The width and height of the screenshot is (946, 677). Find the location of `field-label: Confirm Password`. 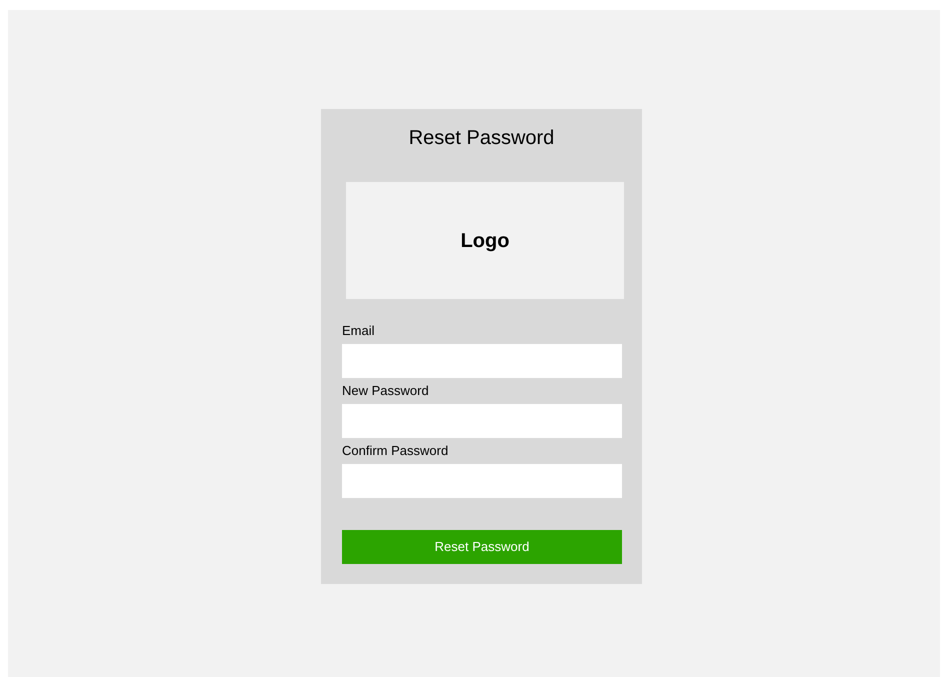

field-label: Confirm Password is located at coordinates (395, 451).